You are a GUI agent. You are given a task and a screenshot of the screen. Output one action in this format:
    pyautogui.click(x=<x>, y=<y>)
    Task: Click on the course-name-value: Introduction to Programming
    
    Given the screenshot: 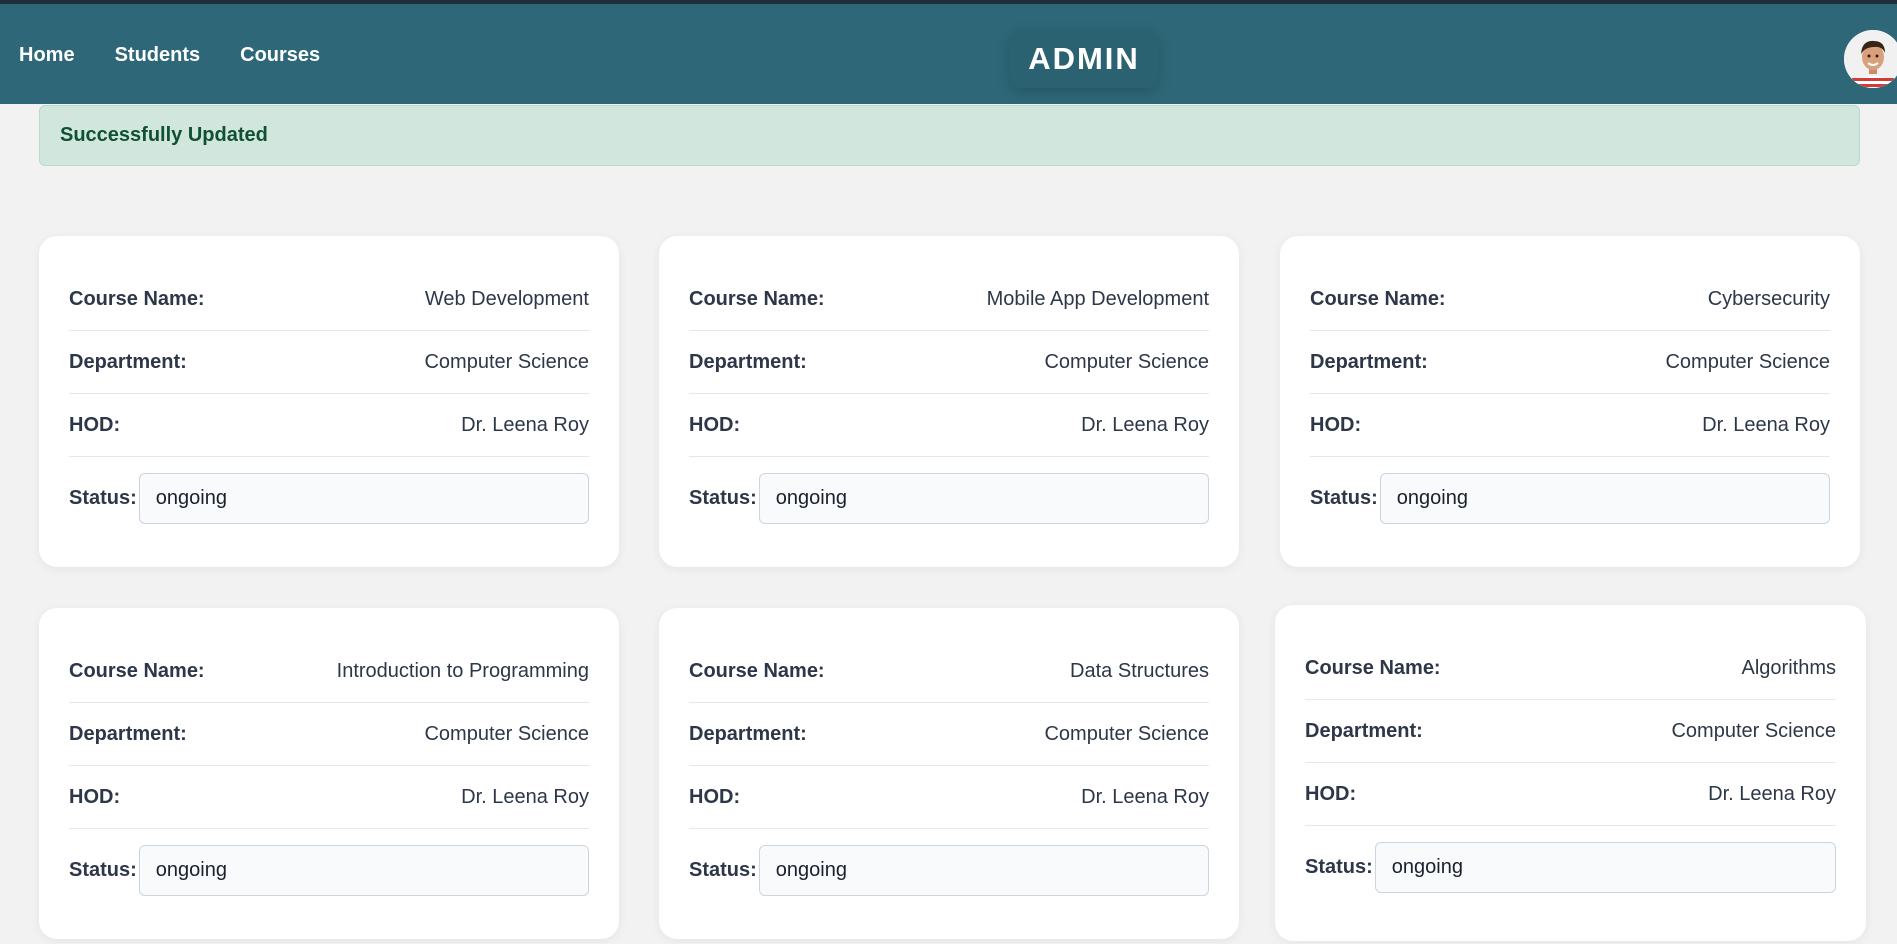 What is the action you would take?
    pyautogui.click(x=462, y=670)
    